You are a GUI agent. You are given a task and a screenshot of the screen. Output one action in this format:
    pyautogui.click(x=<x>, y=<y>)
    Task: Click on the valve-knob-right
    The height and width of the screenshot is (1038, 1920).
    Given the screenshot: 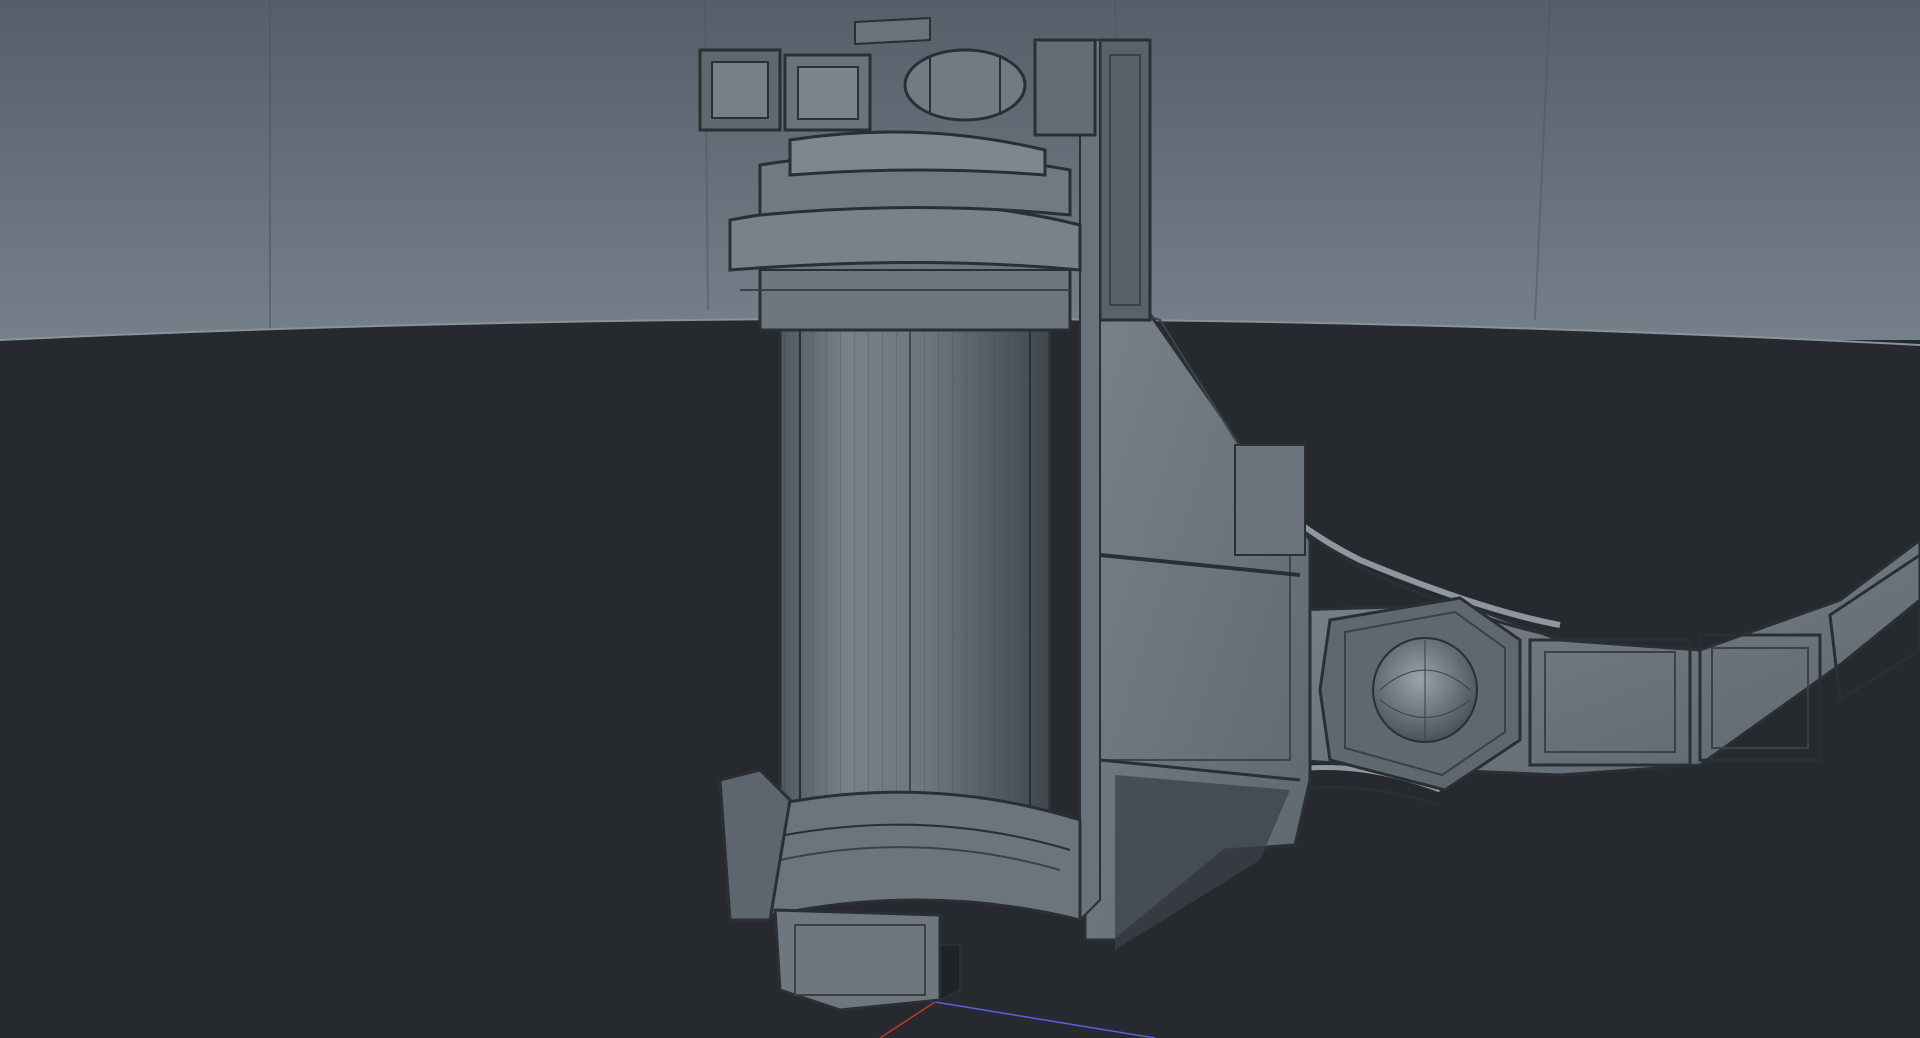 What is the action you would take?
    pyautogui.click(x=965, y=85)
    